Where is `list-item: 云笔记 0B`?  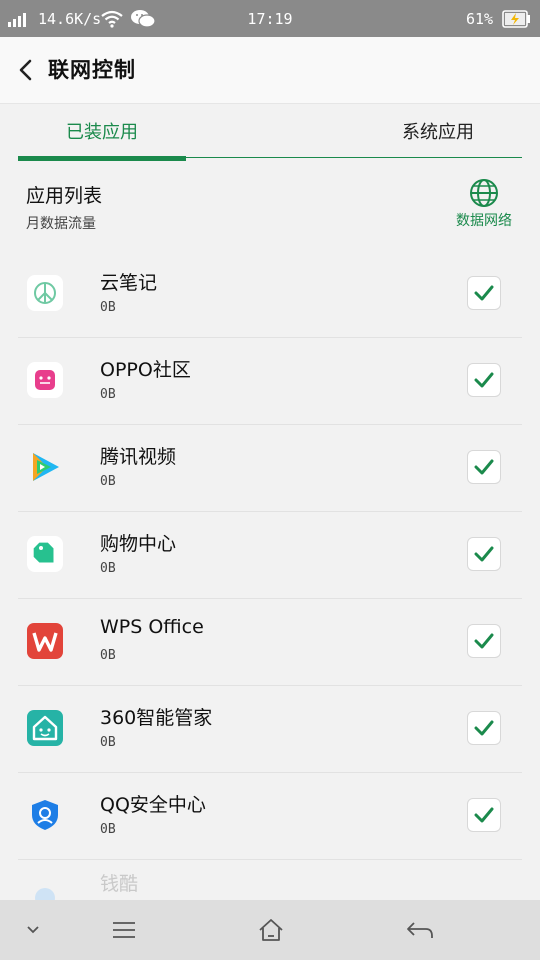
list-item: 云笔记 0B is located at coordinates (270, 294).